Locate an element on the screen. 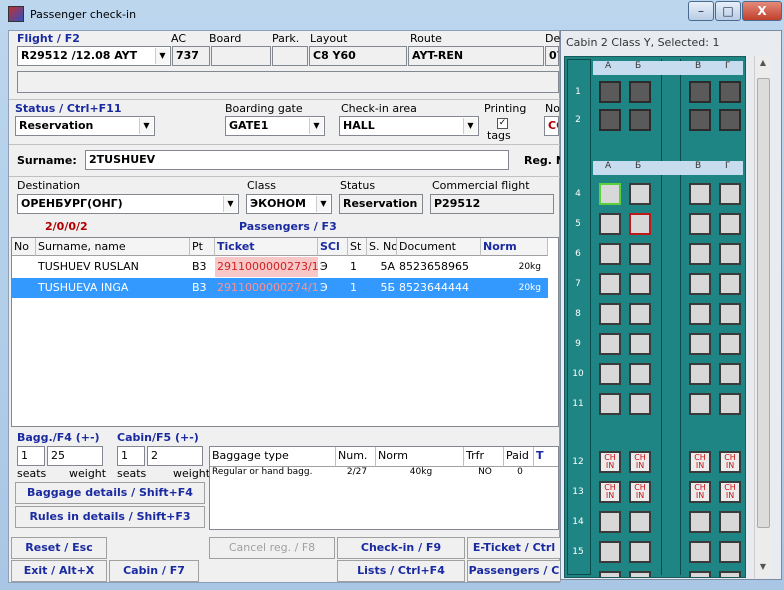 The width and height of the screenshot is (784, 590). seat-4-Г is located at coordinates (730, 194).